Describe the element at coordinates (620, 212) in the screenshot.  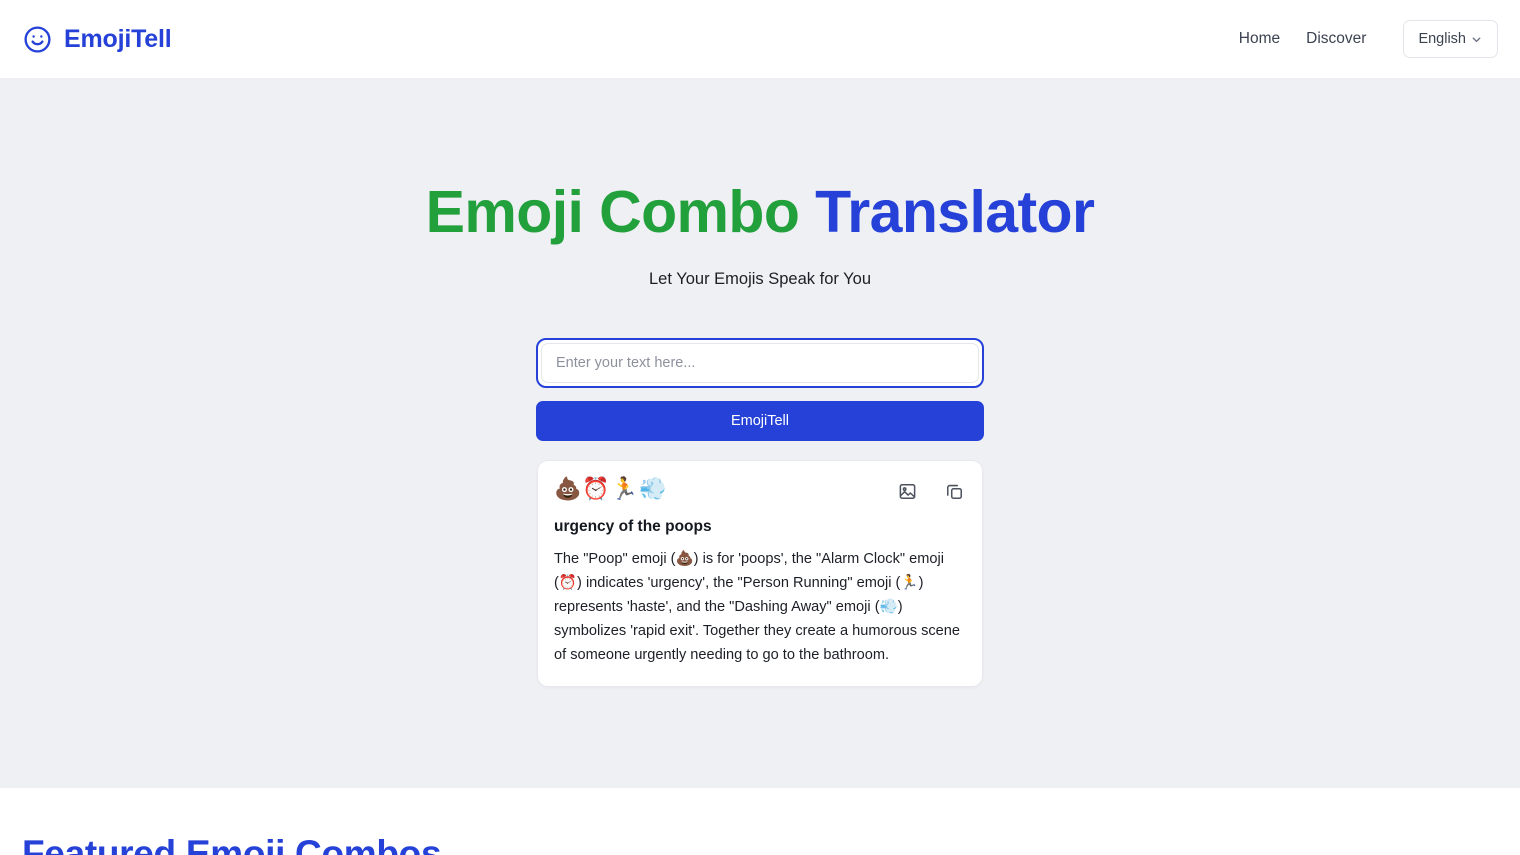
I see `page-title-part-1: Emoji Combo` at that location.